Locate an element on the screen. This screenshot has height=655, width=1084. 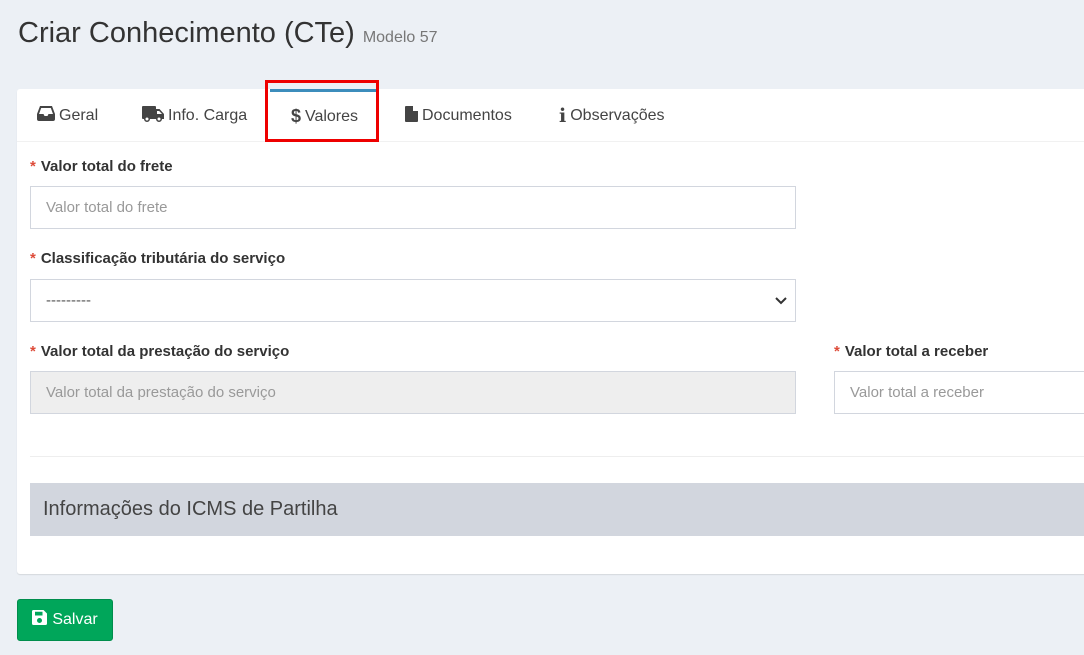
divider is located at coordinates (557, 456).